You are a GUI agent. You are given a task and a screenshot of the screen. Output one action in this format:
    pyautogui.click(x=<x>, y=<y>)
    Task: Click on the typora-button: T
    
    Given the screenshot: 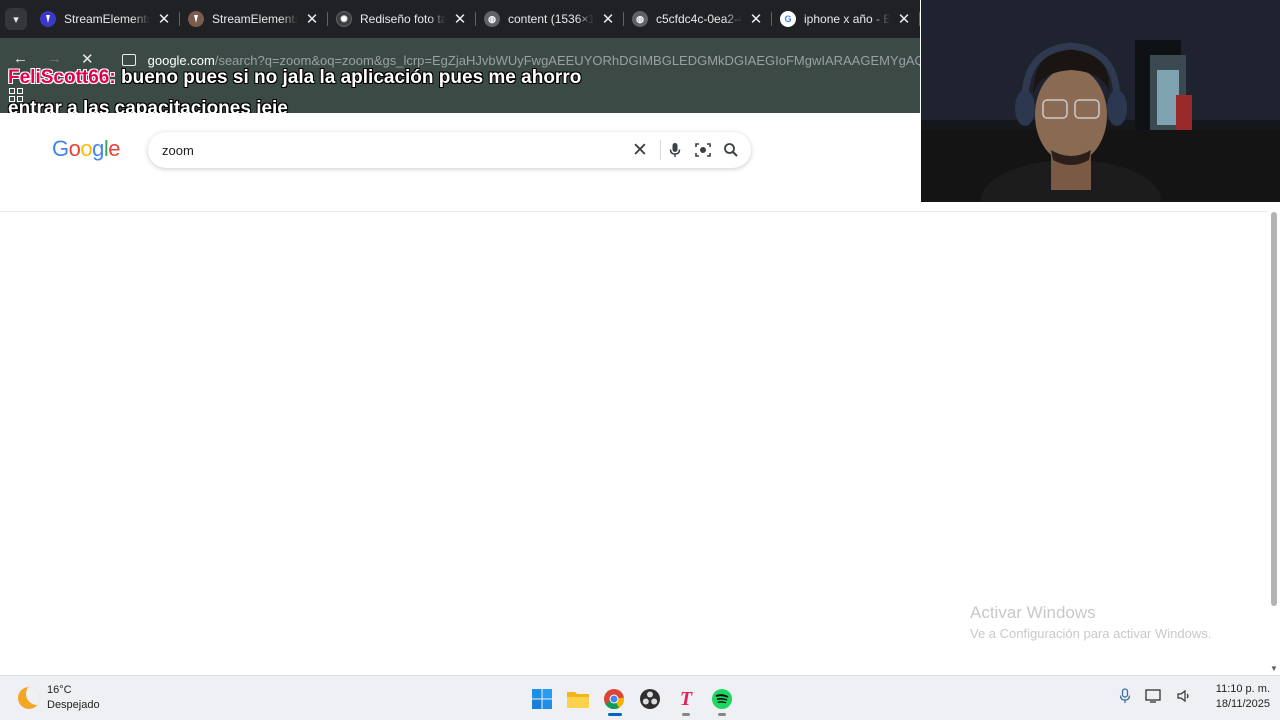 What is the action you would take?
    pyautogui.click(x=686, y=699)
    